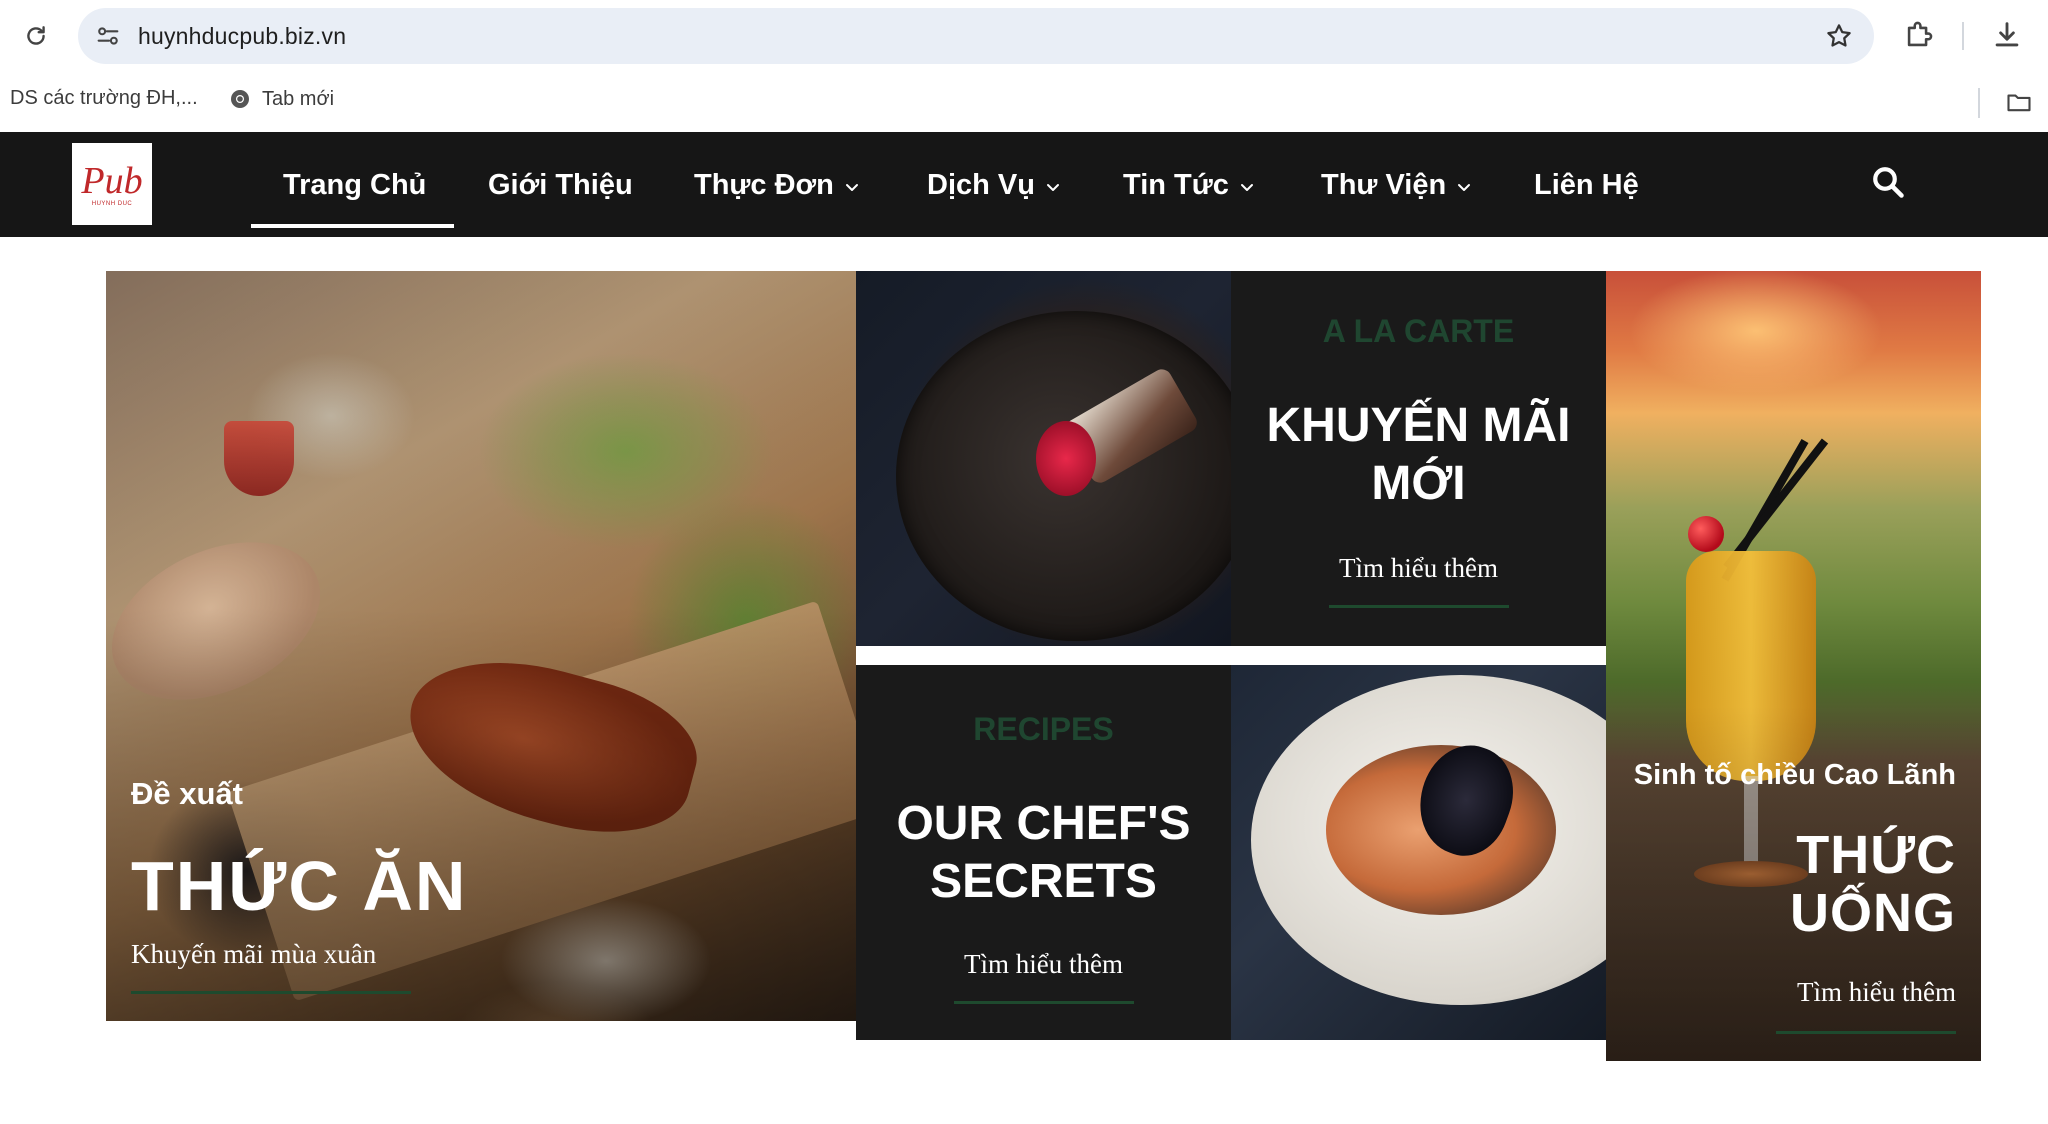 The image size is (2048, 1124). I want to click on promo-drink-title: THỨC UỐNG, so click(1873, 884).